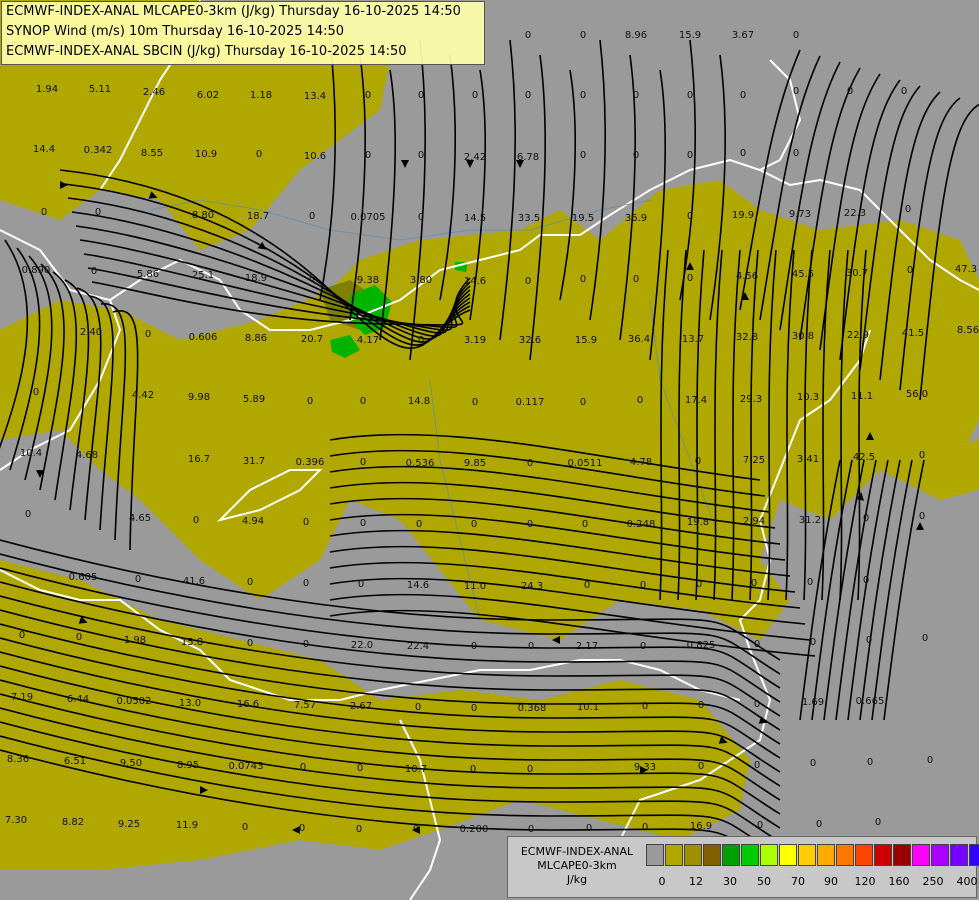 This screenshot has width=979, height=900. Describe the element at coordinates (22, 697) in the screenshot. I see `cape-value-label: 7.19` at that location.